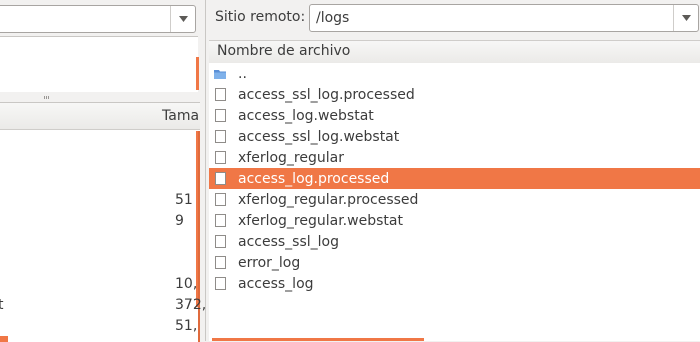 This screenshot has width=700, height=342. Describe the element at coordinates (314, 178) in the screenshot. I see `remote-file-name: access_log.processed` at that location.